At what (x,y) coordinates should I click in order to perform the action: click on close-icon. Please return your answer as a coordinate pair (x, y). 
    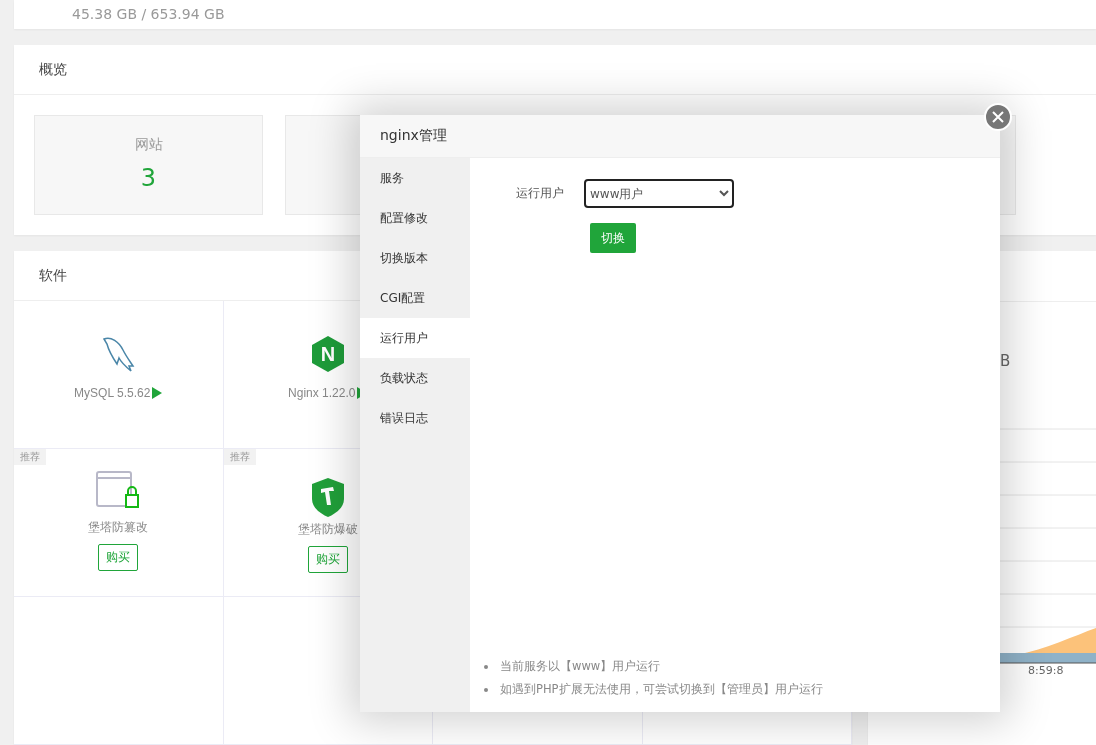
    Looking at the image, I should click on (998, 117).